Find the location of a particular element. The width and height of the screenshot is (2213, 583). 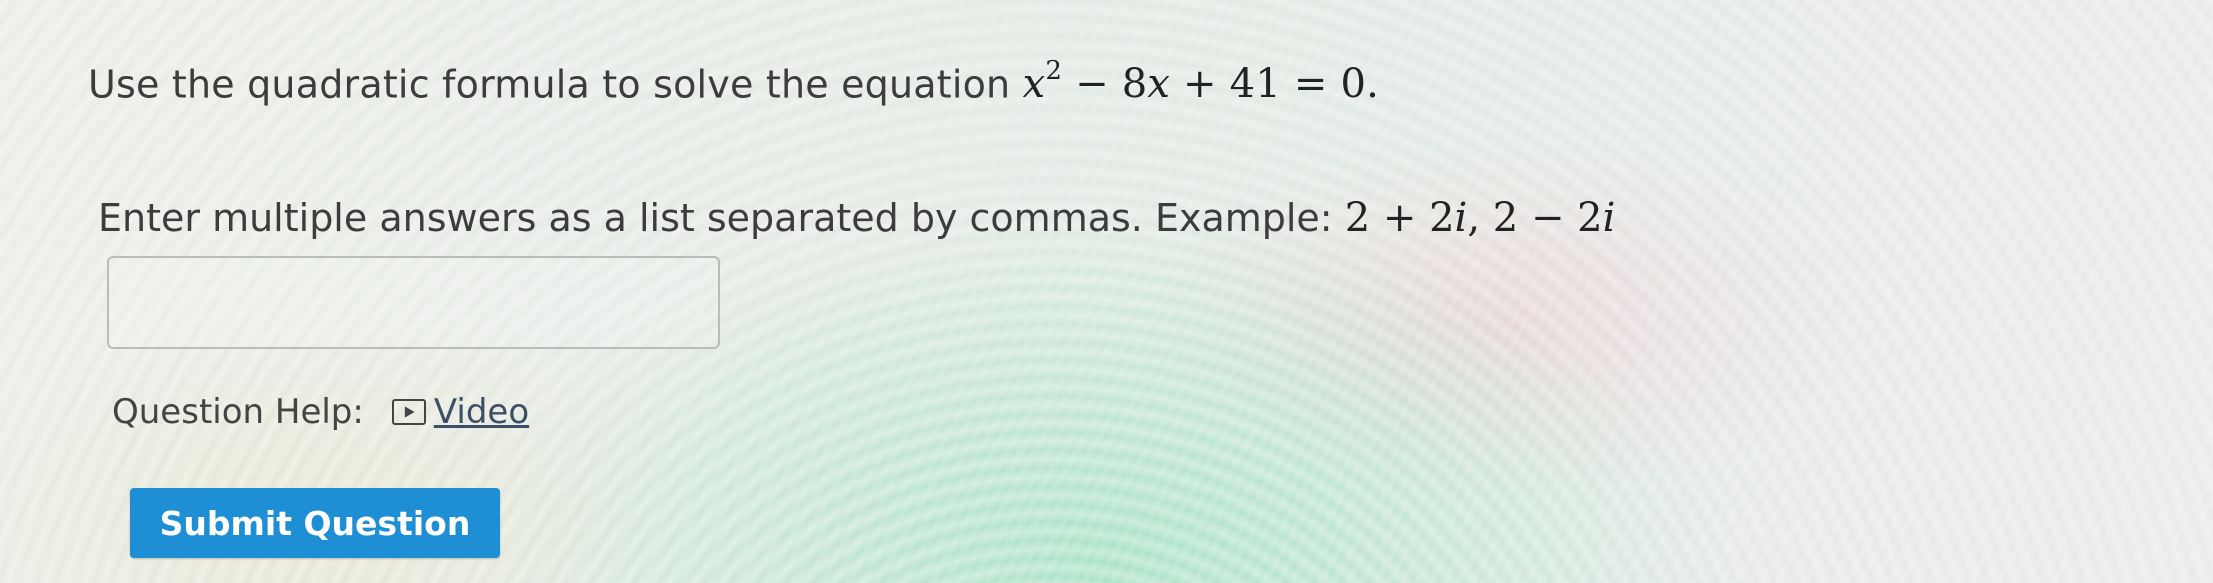

answer-input is located at coordinates (413, 302).